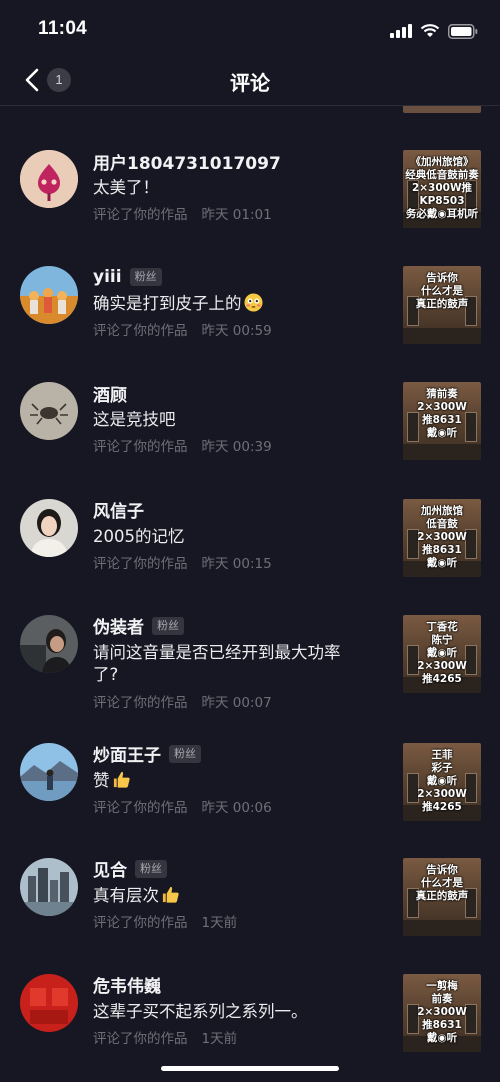 The image size is (500, 1082). I want to click on video-thumbnail: 丁香花 陈宁 戴◉听 2×300W 推4265, so click(442, 653).